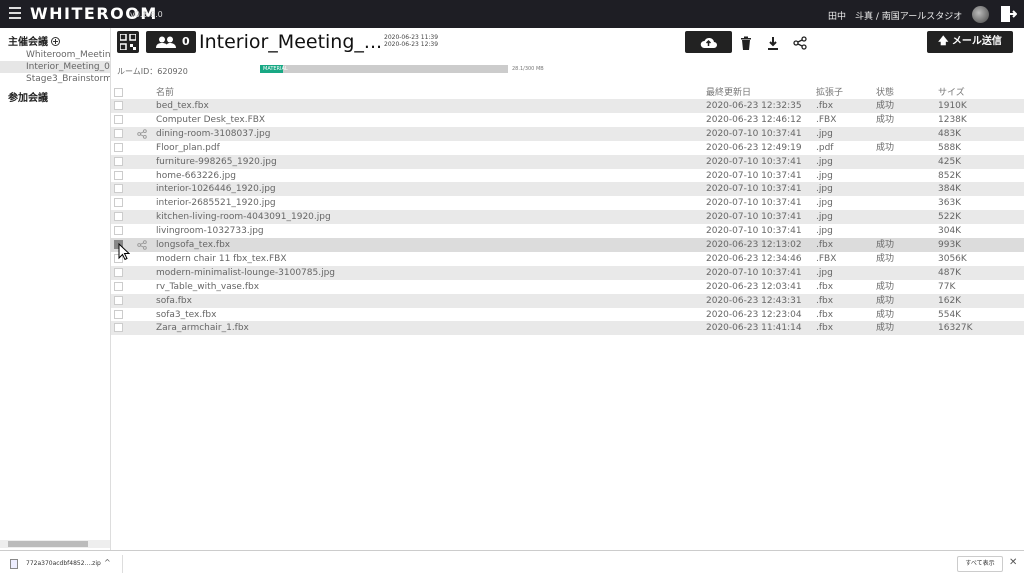 The width and height of the screenshot is (1024, 576). What do you see at coordinates (947, 286) in the screenshot?
I see `file-size: 77K` at bounding box center [947, 286].